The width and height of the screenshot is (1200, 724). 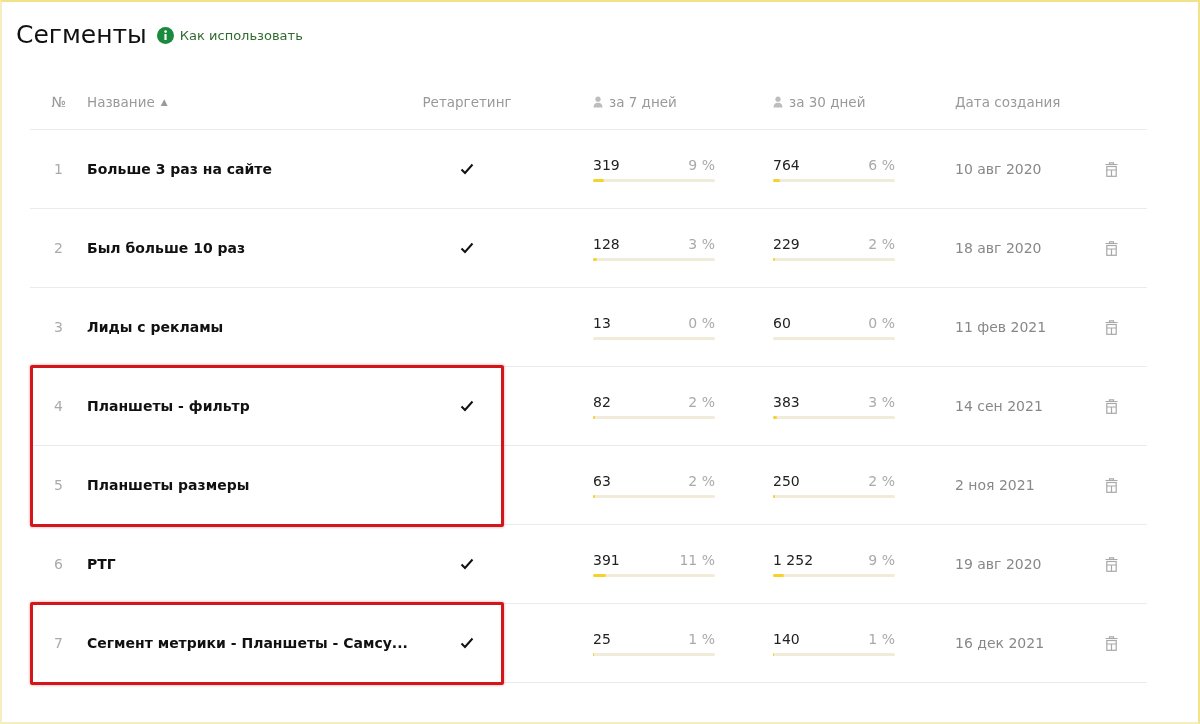 What do you see at coordinates (58, 643) in the screenshot?
I see `row-number: 7` at bounding box center [58, 643].